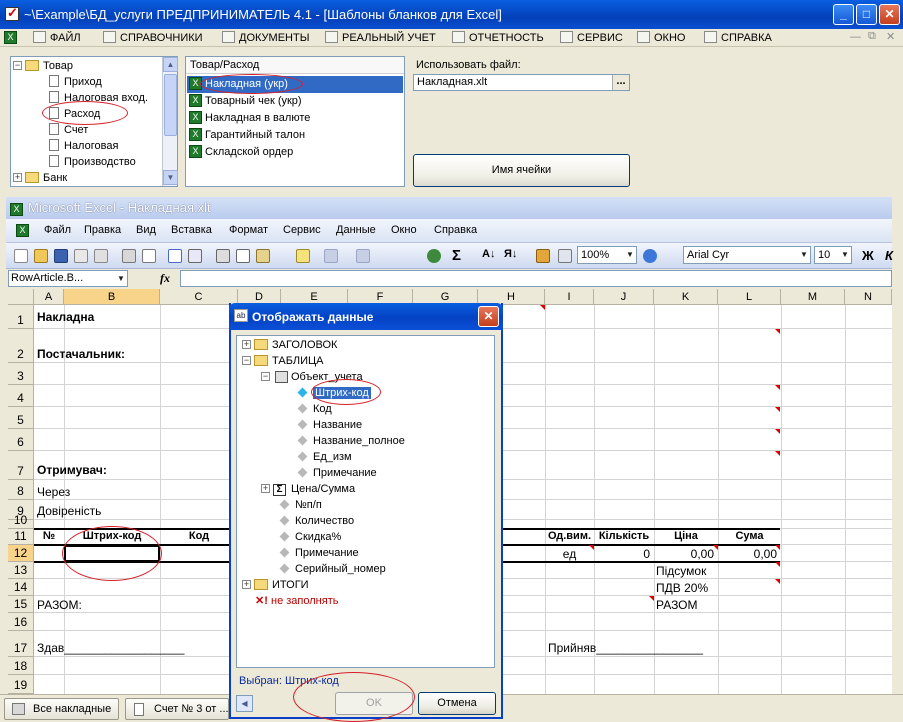 The height and width of the screenshot is (722, 903). I want to click on help-icon, so click(650, 256).